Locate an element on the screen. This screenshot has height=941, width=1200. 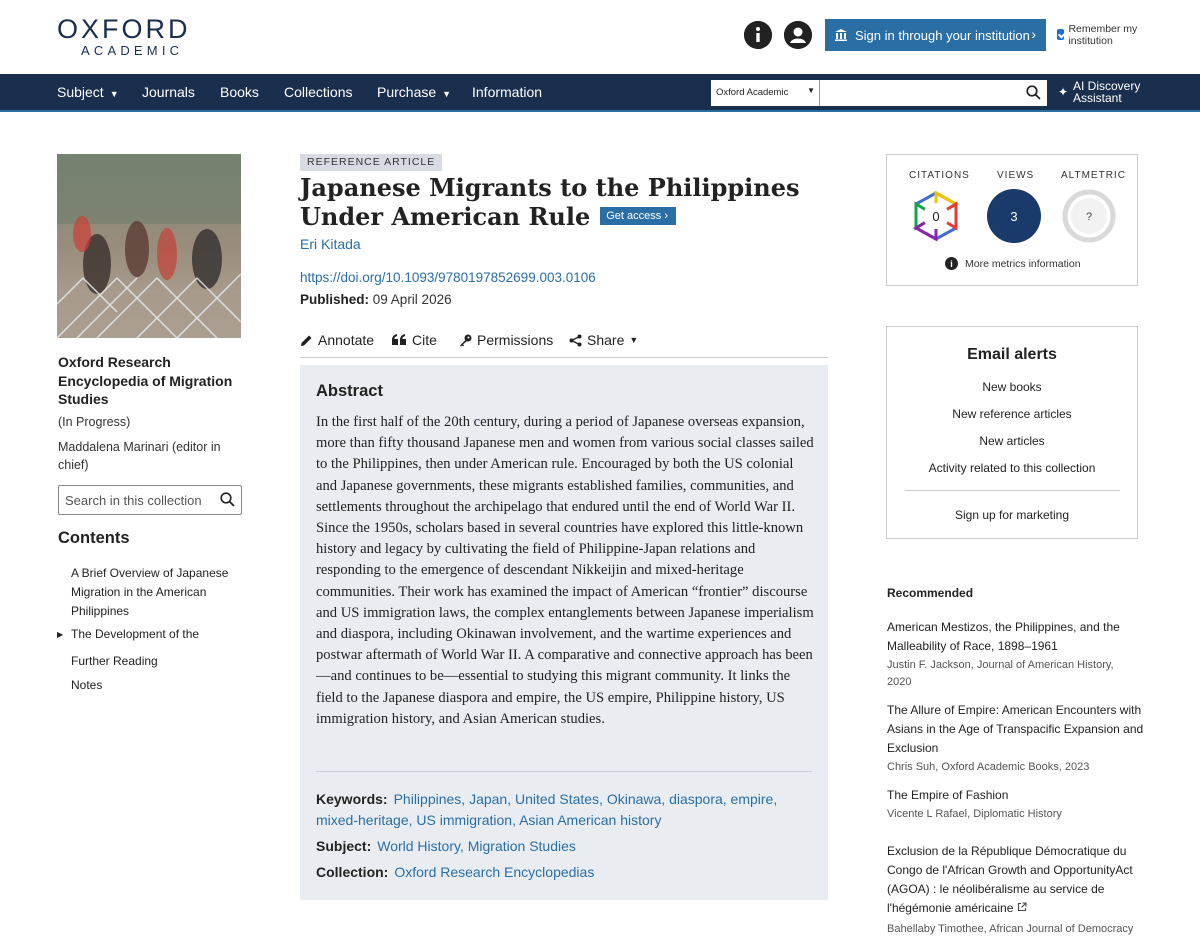
info-icon: i is located at coordinates (951, 263).